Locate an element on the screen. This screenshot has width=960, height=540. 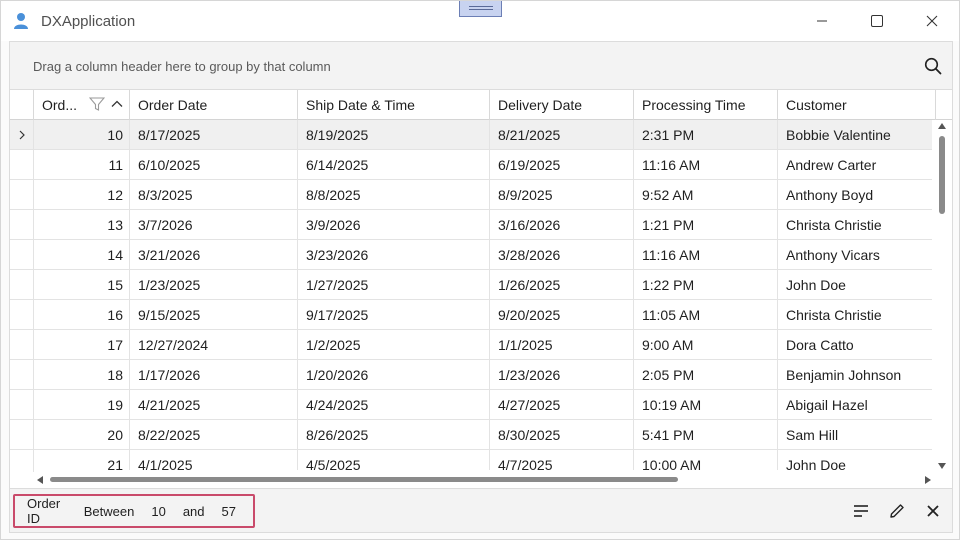
cell-order-id: 15 is located at coordinates (82, 285).